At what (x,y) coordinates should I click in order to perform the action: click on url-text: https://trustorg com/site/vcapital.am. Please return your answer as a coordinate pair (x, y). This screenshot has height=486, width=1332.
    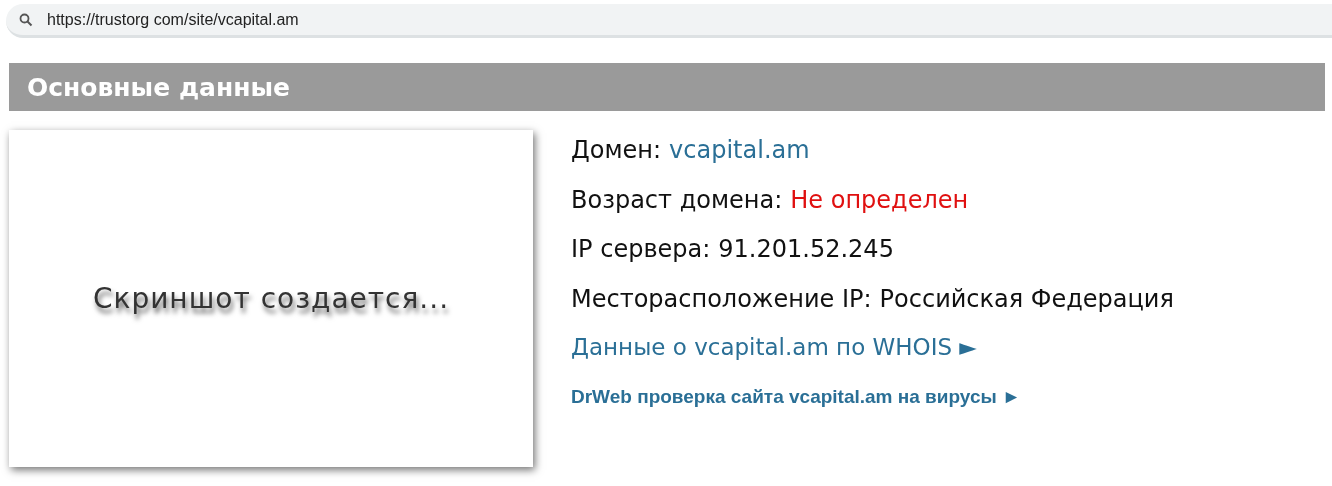
    Looking at the image, I should click on (173, 19).